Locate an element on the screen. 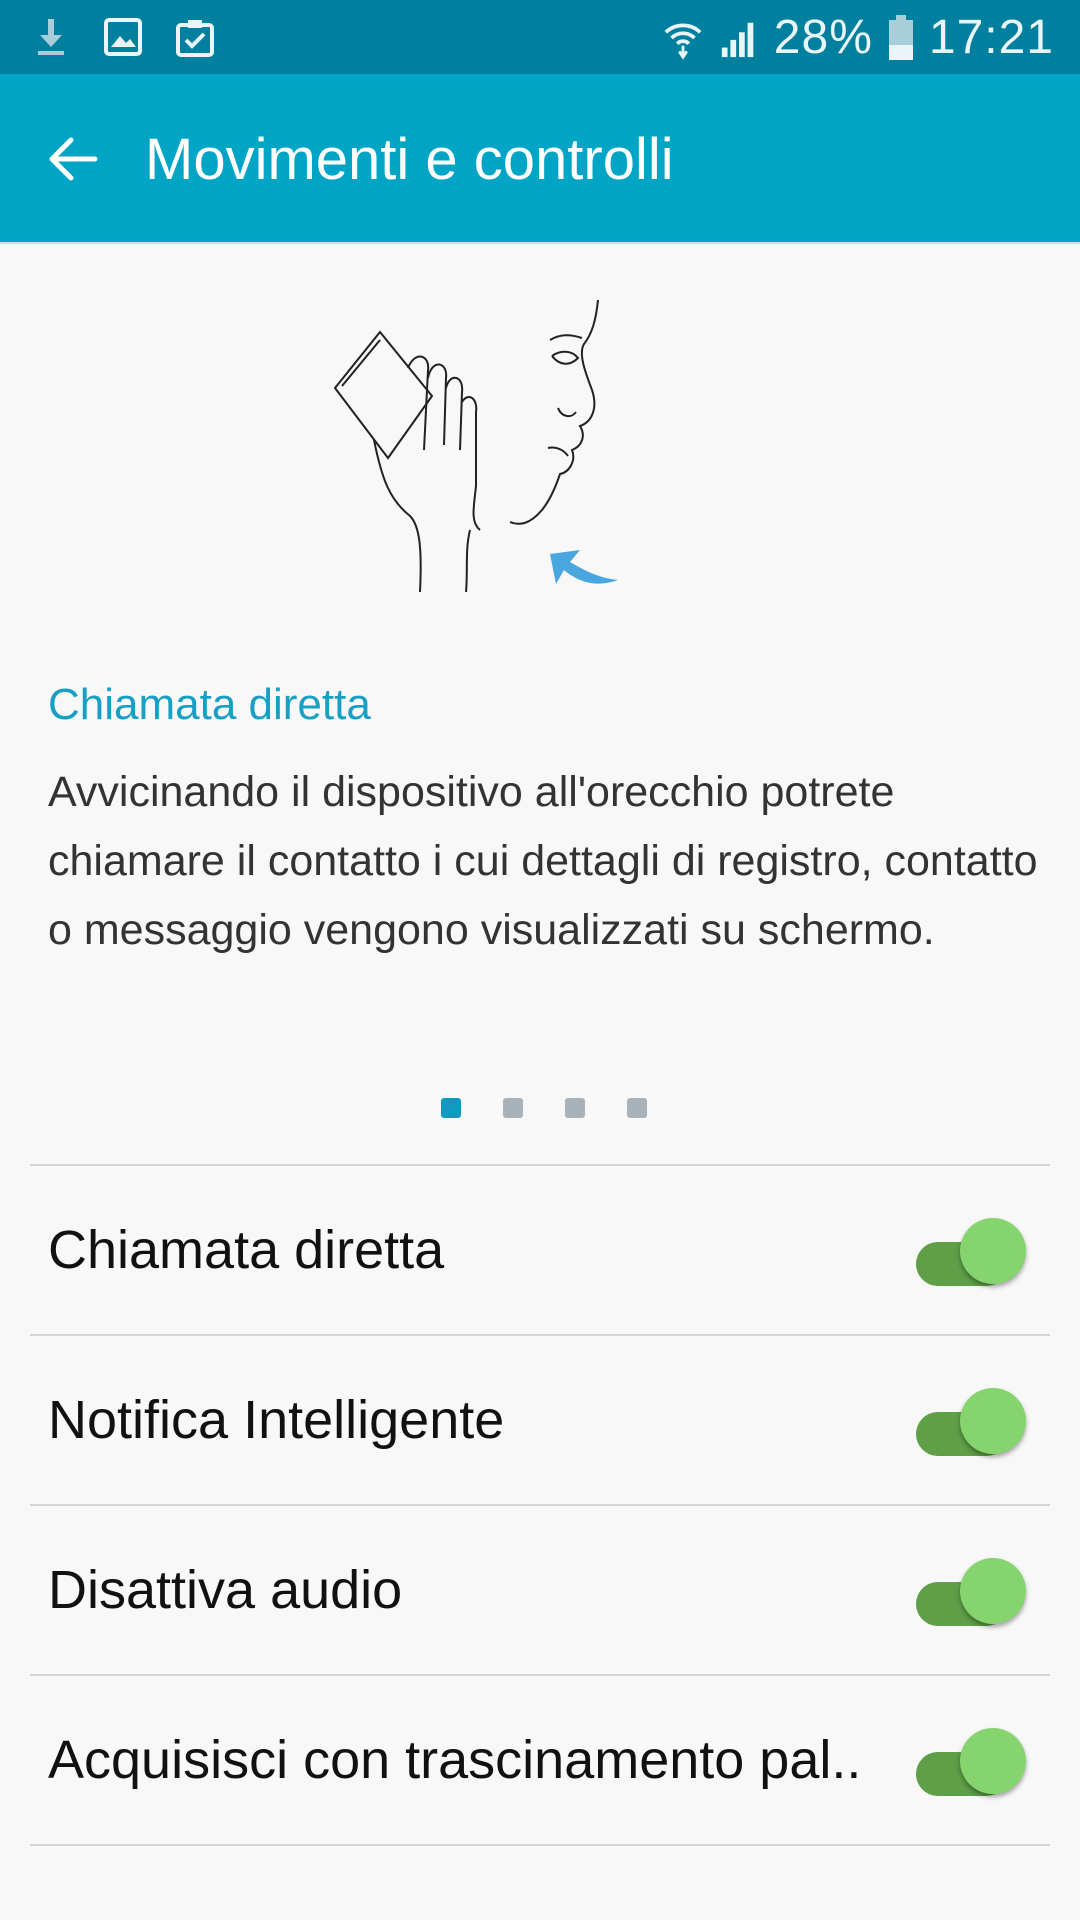  app-bar: Movimenti e controlli is located at coordinates (540, 159).